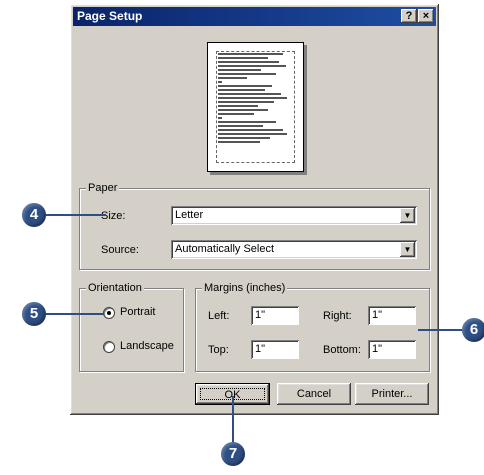 Image resolution: width=484 pixels, height=475 pixels. I want to click on source-select: Automatically Select ▼, so click(294, 249).